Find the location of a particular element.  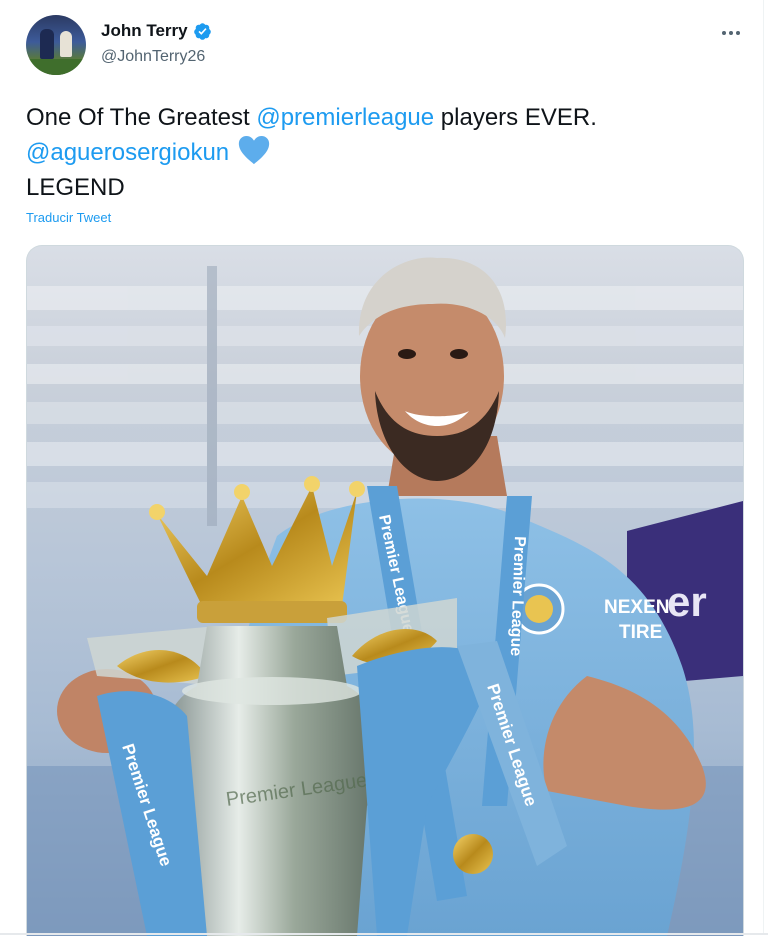

verified-badge-icon is located at coordinates (202, 31).